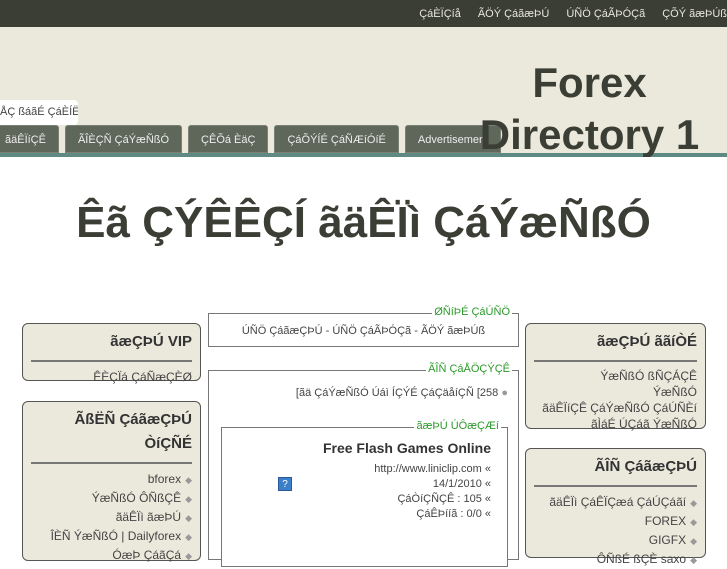  Describe the element at coordinates (123, 139) in the screenshot. I see `tab-news: ÃÎÈÇÑ ÇáÝæÑßÓ` at that location.